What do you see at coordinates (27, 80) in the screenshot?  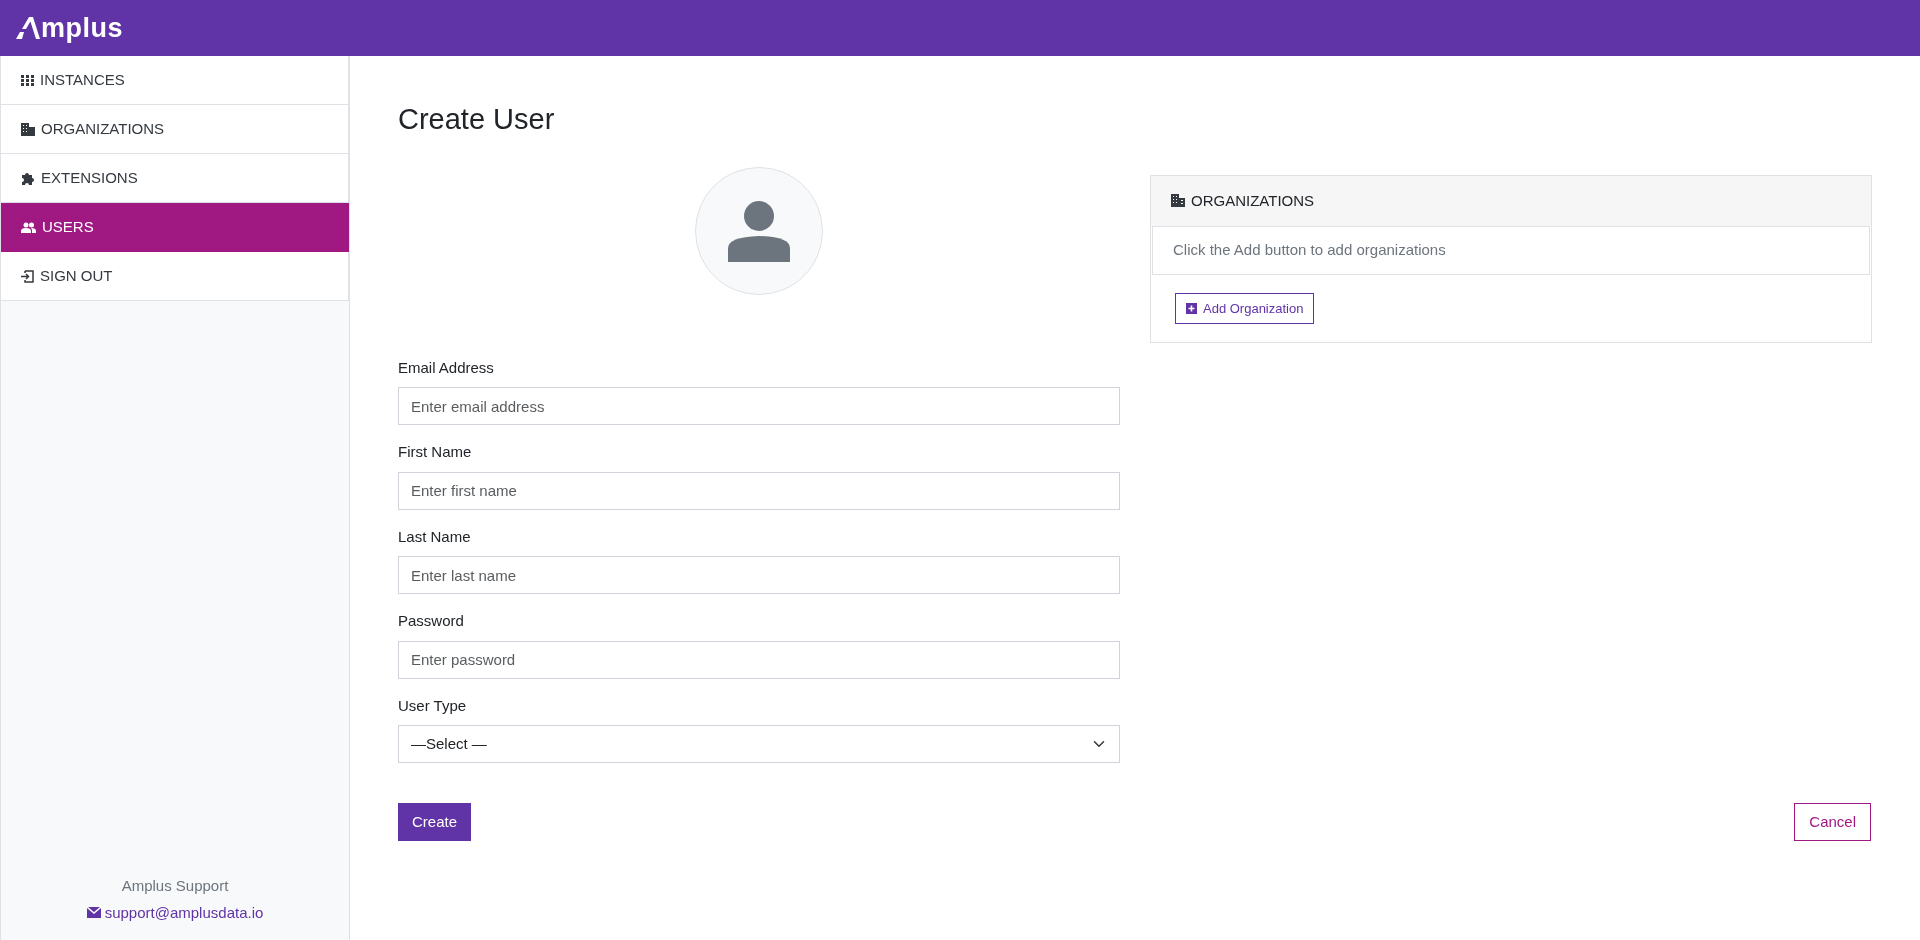 I see `grid-icon` at bounding box center [27, 80].